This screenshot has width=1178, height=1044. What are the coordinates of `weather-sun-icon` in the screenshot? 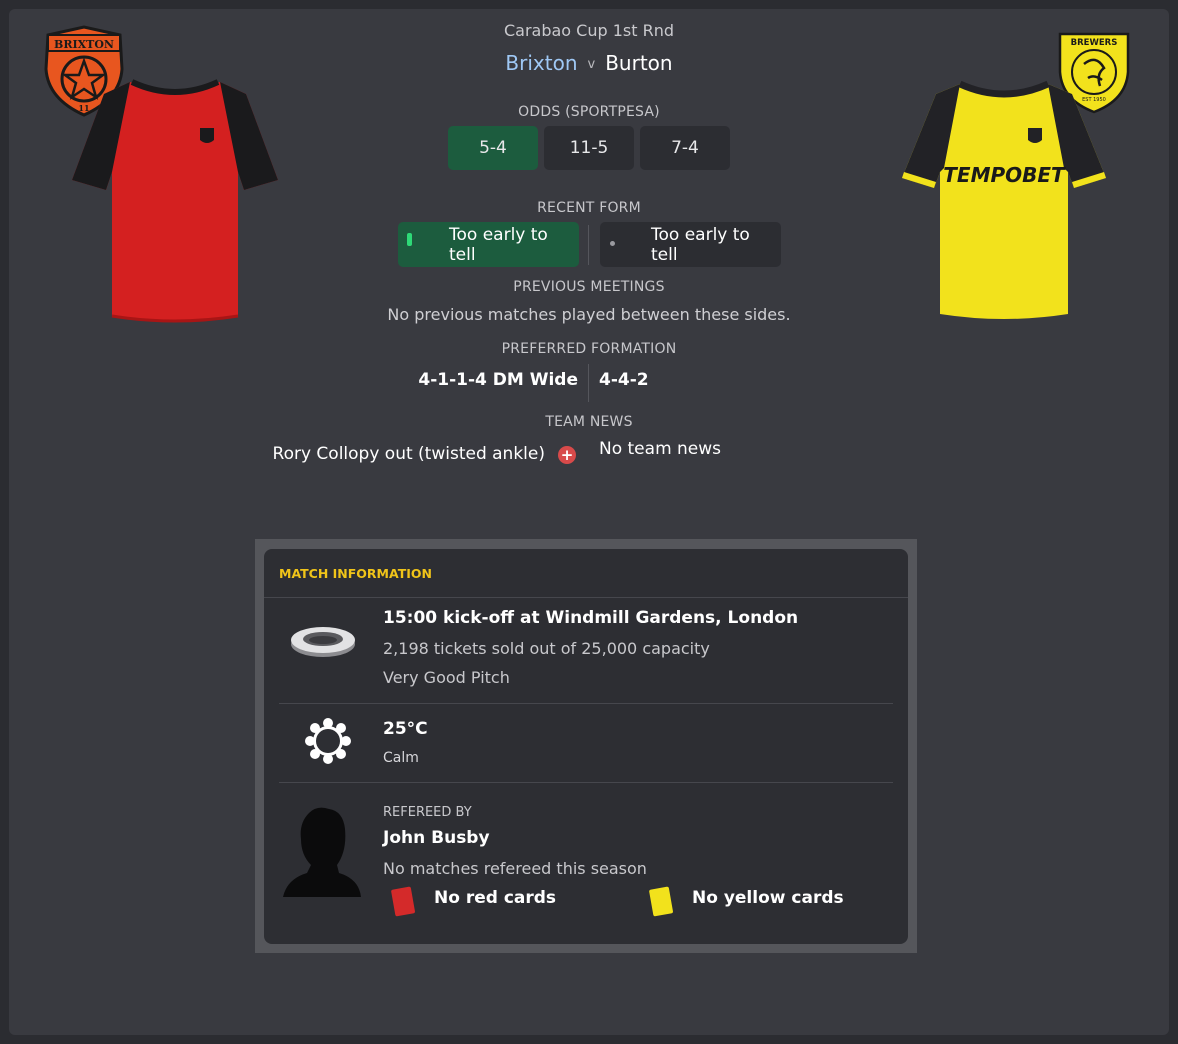 It's located at (328, 741).